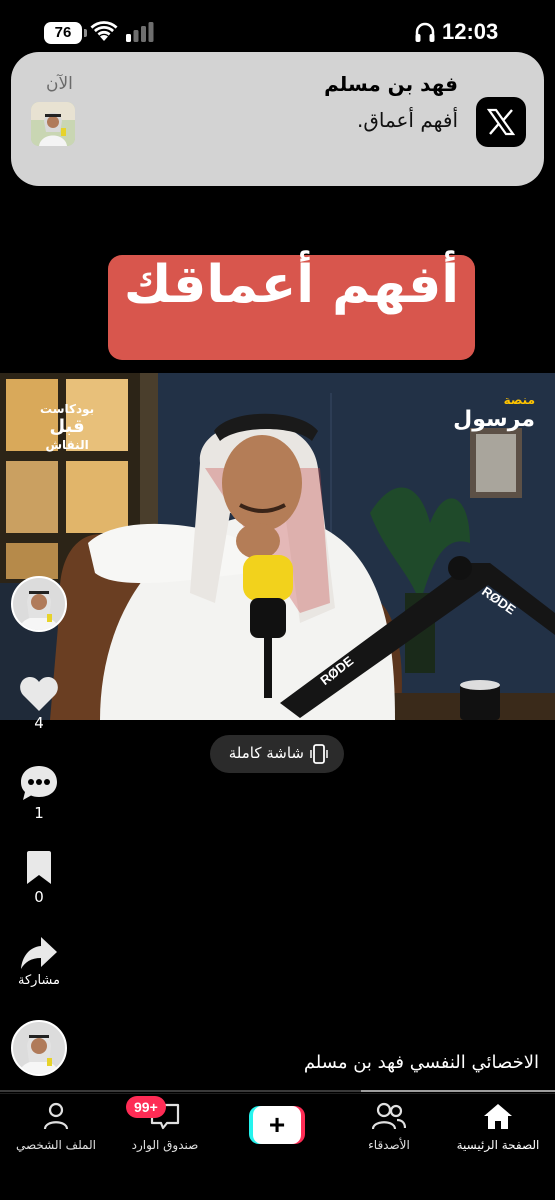 This screenshot has height=1200, width=555. Describe the element at coordinates (494, 419) in the screenshot. I see `channel-logo-name: مرسول` at that location.